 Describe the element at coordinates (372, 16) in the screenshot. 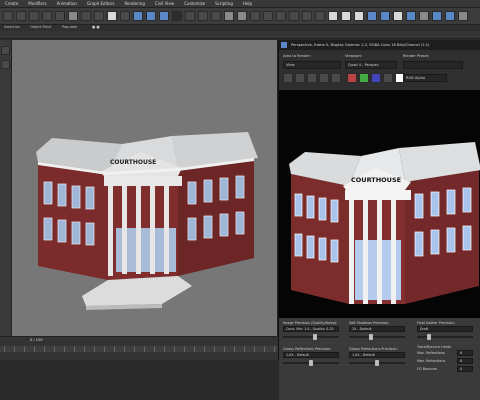

I see `curve-editor-icon` at that location.